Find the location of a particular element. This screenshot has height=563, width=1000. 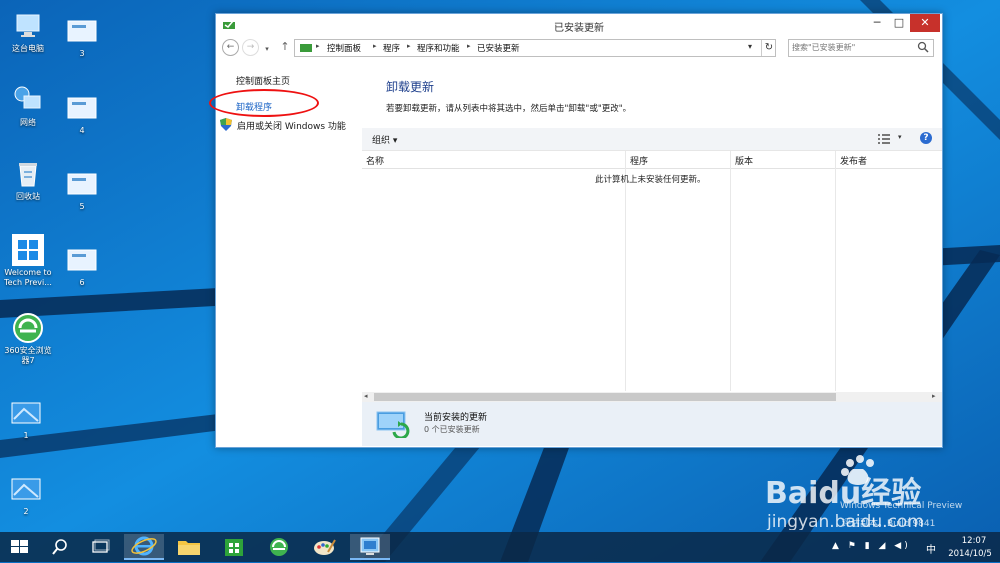

desktop-icon-5: 5 is located at coordinates (82, 190).